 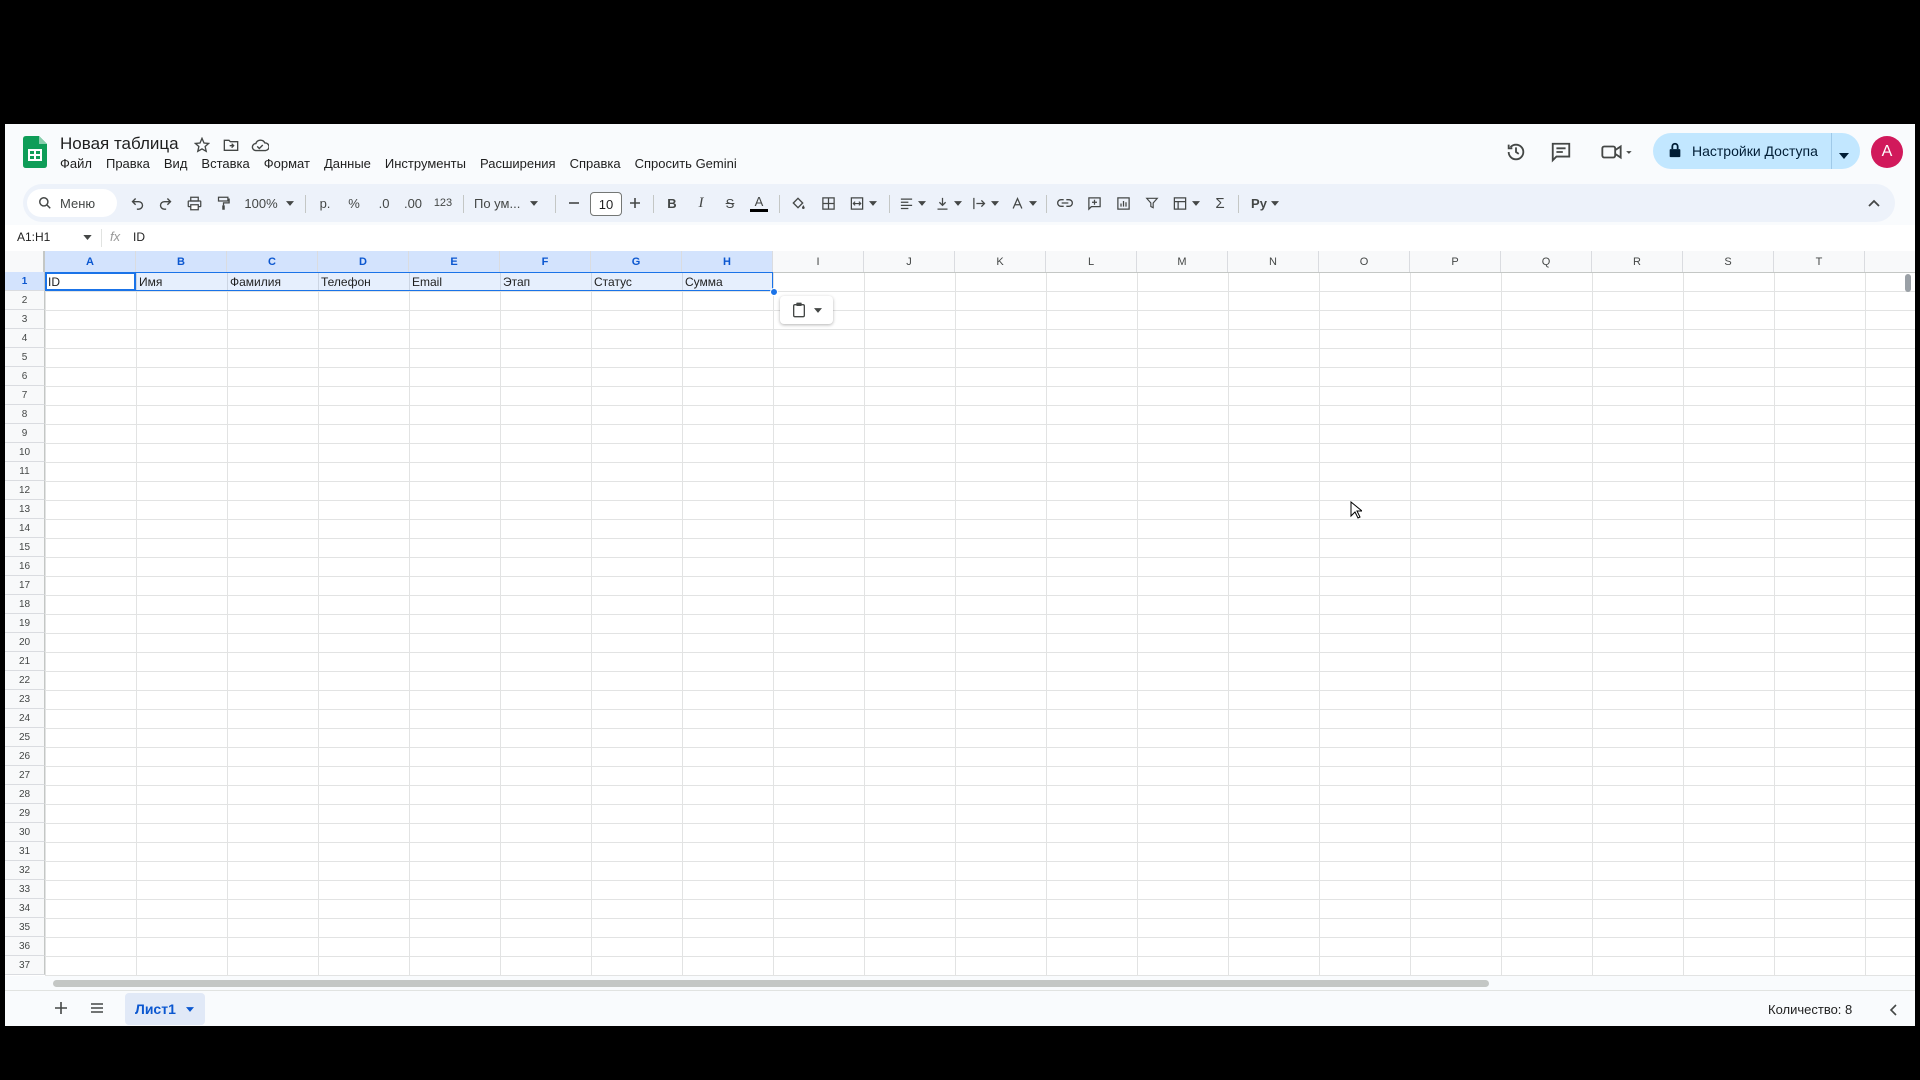 I want to click on cell: Сумма, so click(x=727, y=281).